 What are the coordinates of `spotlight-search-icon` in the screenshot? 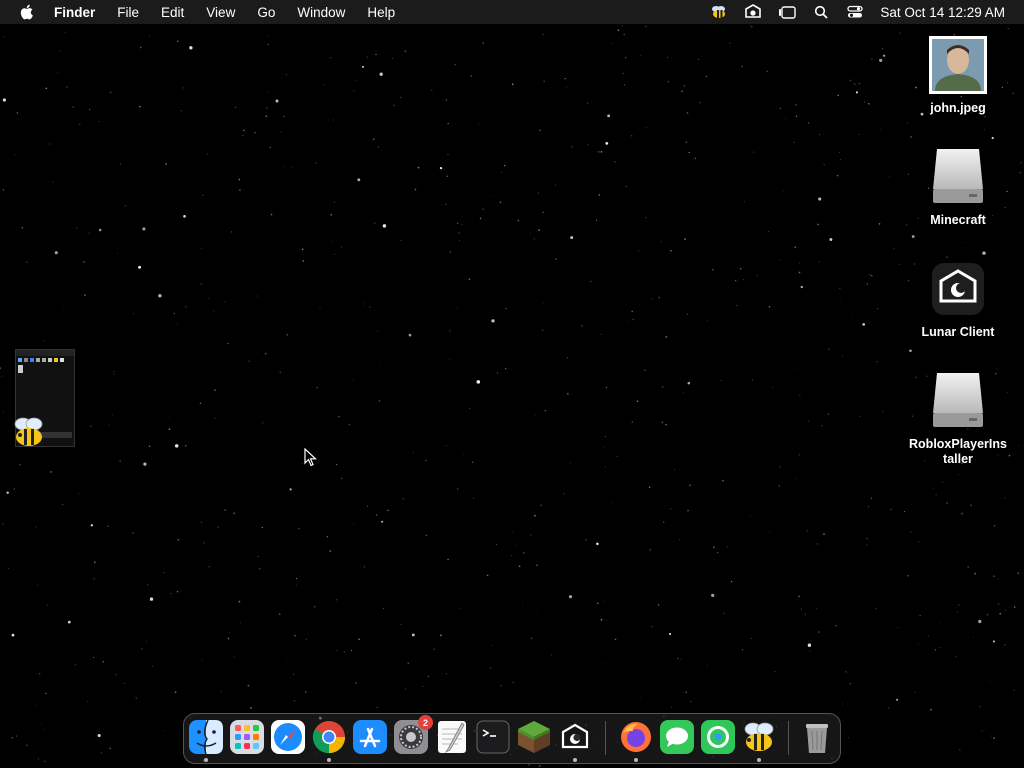 It's located at (821, 12).